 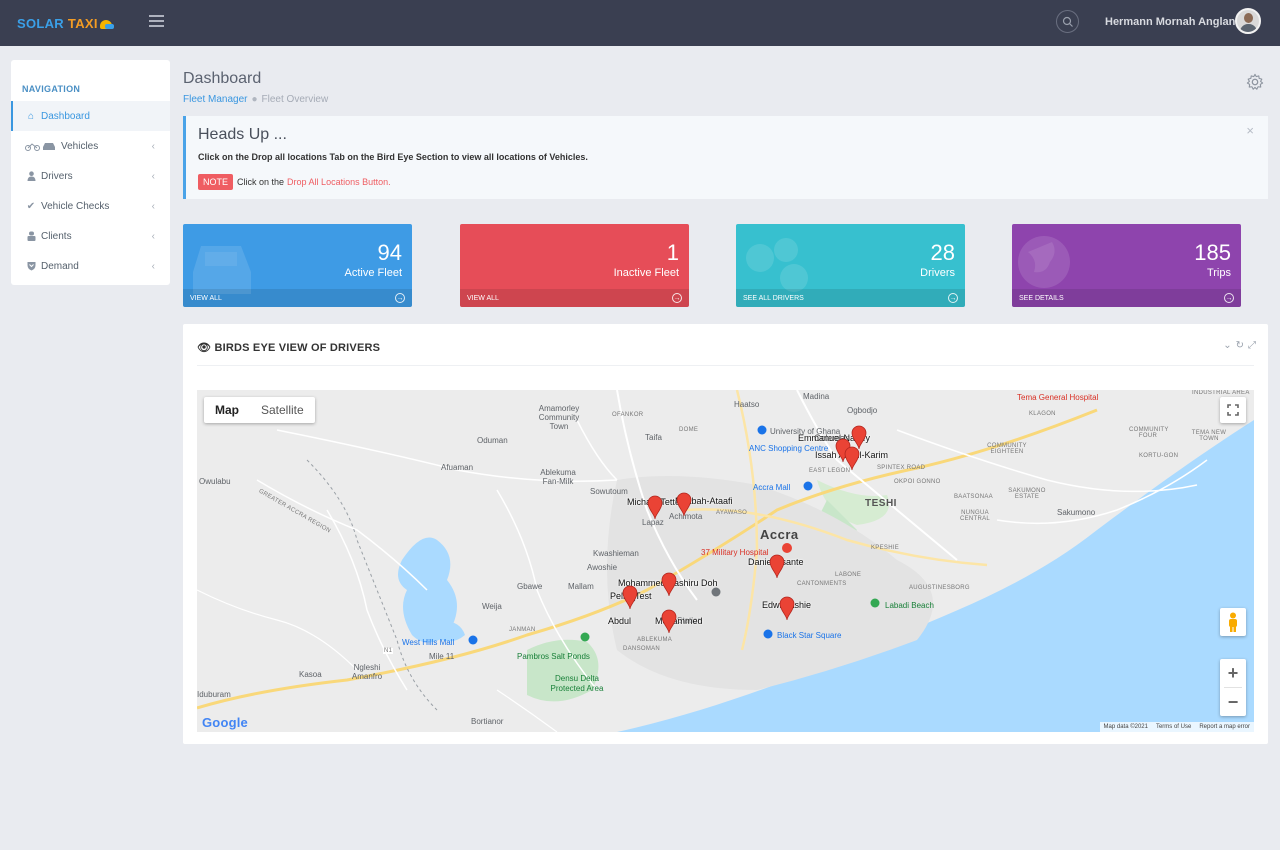 What do you see at coordinates (1126, 265) in the screenshot?
I see `stat-card-trips: 185 Trips SEE DETAILS →` at bounding box center [1126, 265].